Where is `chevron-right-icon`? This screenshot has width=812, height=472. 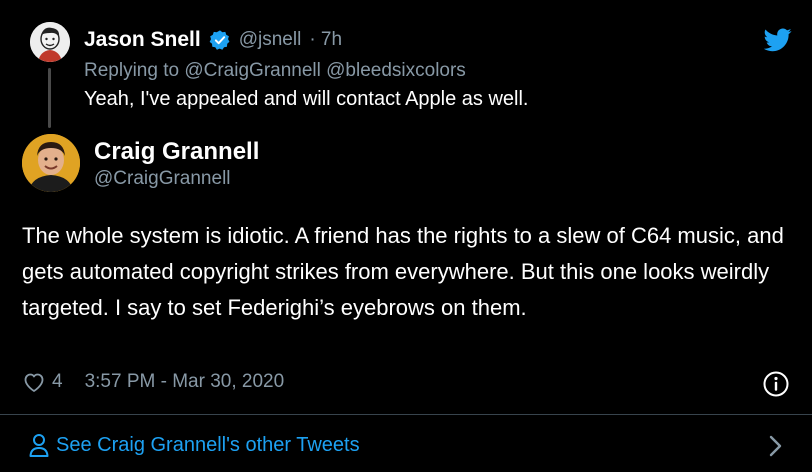
chevron-right-icon is located at coordinates (776, 446).